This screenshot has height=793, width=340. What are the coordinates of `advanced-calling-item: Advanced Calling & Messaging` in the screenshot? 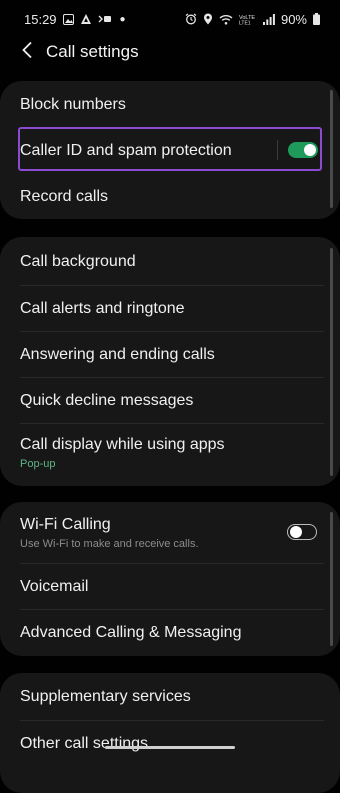 It's located at (162, 632).